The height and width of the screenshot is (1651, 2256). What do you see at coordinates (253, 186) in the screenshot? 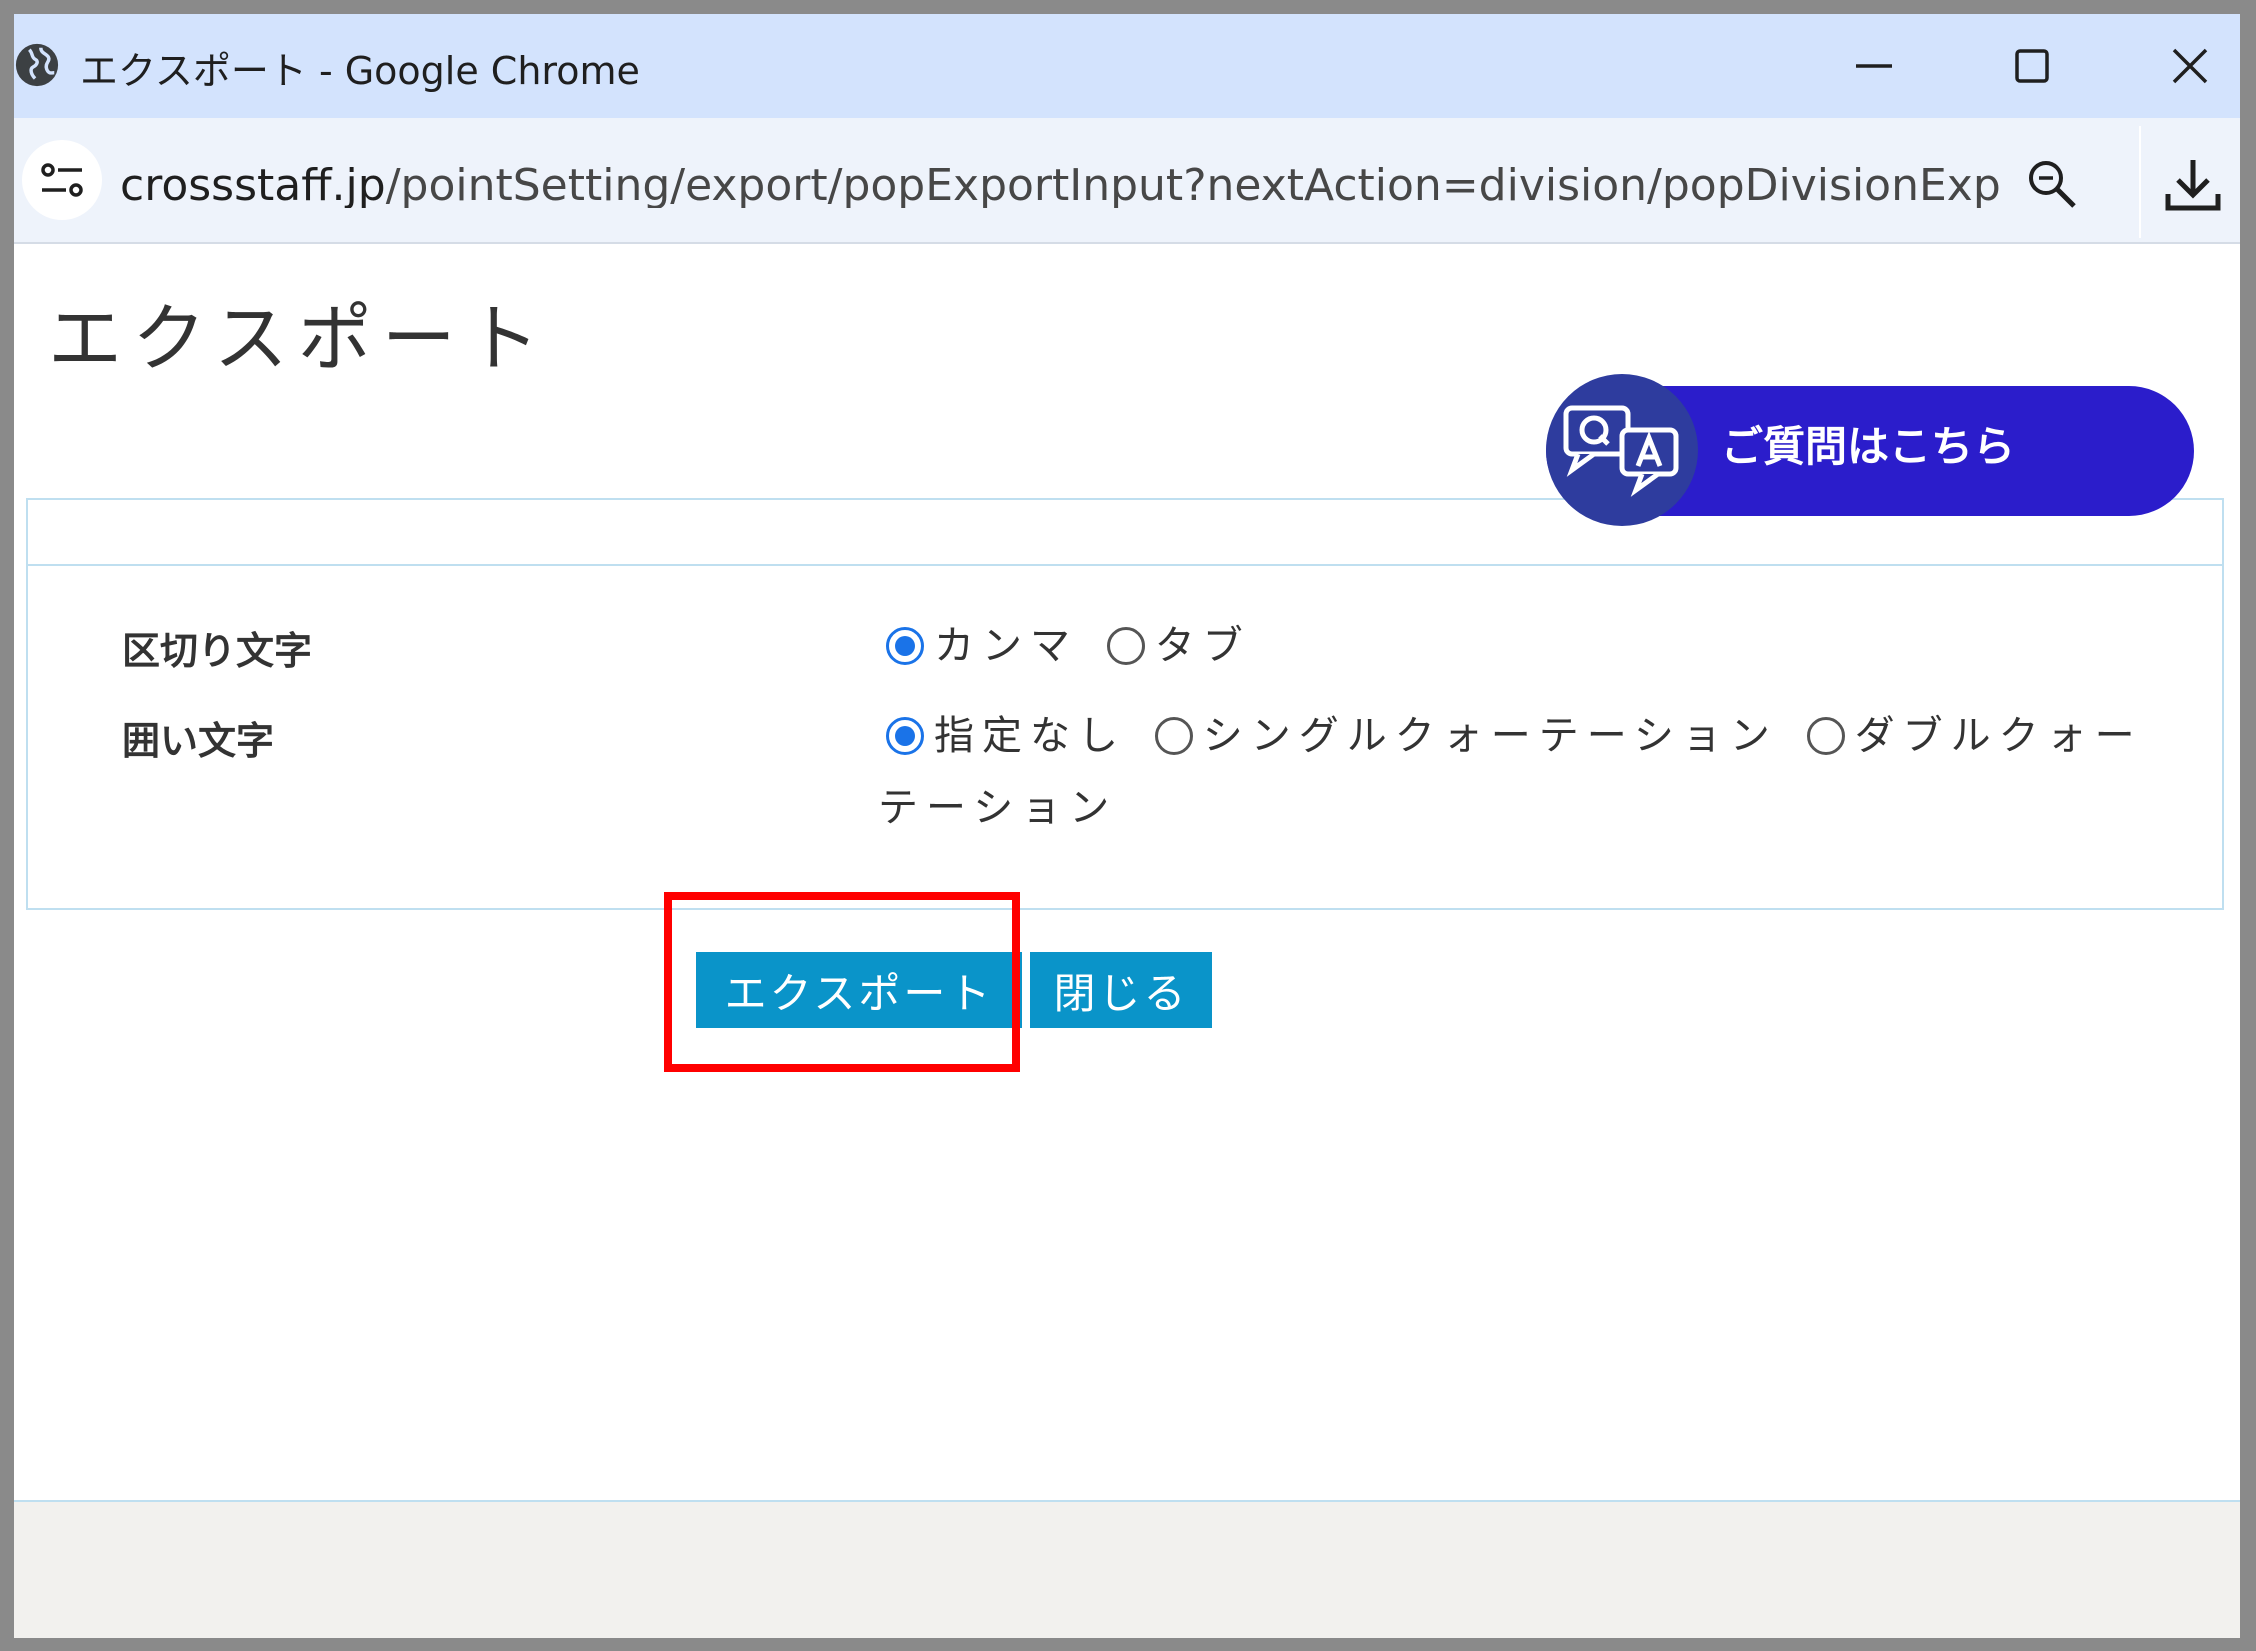
I see `url-host: crossstaff.jp` at bounding box center [253, 186].